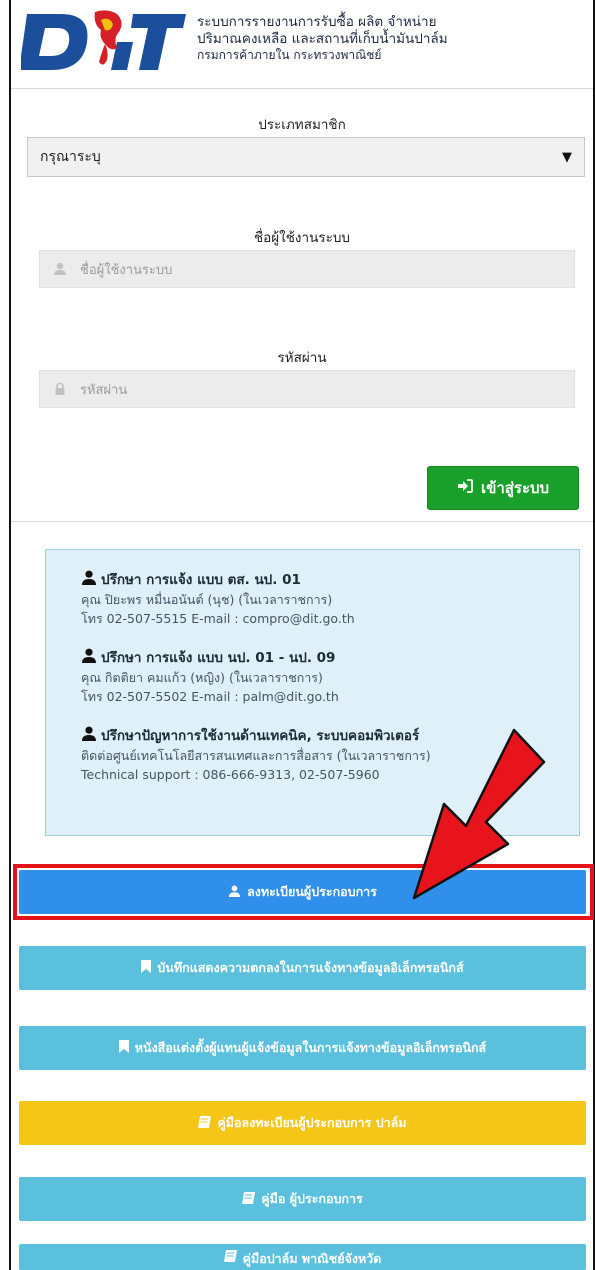  Describe the element at coordinates (60, 389) in the screenshot. I see `lock-icon` at that location.